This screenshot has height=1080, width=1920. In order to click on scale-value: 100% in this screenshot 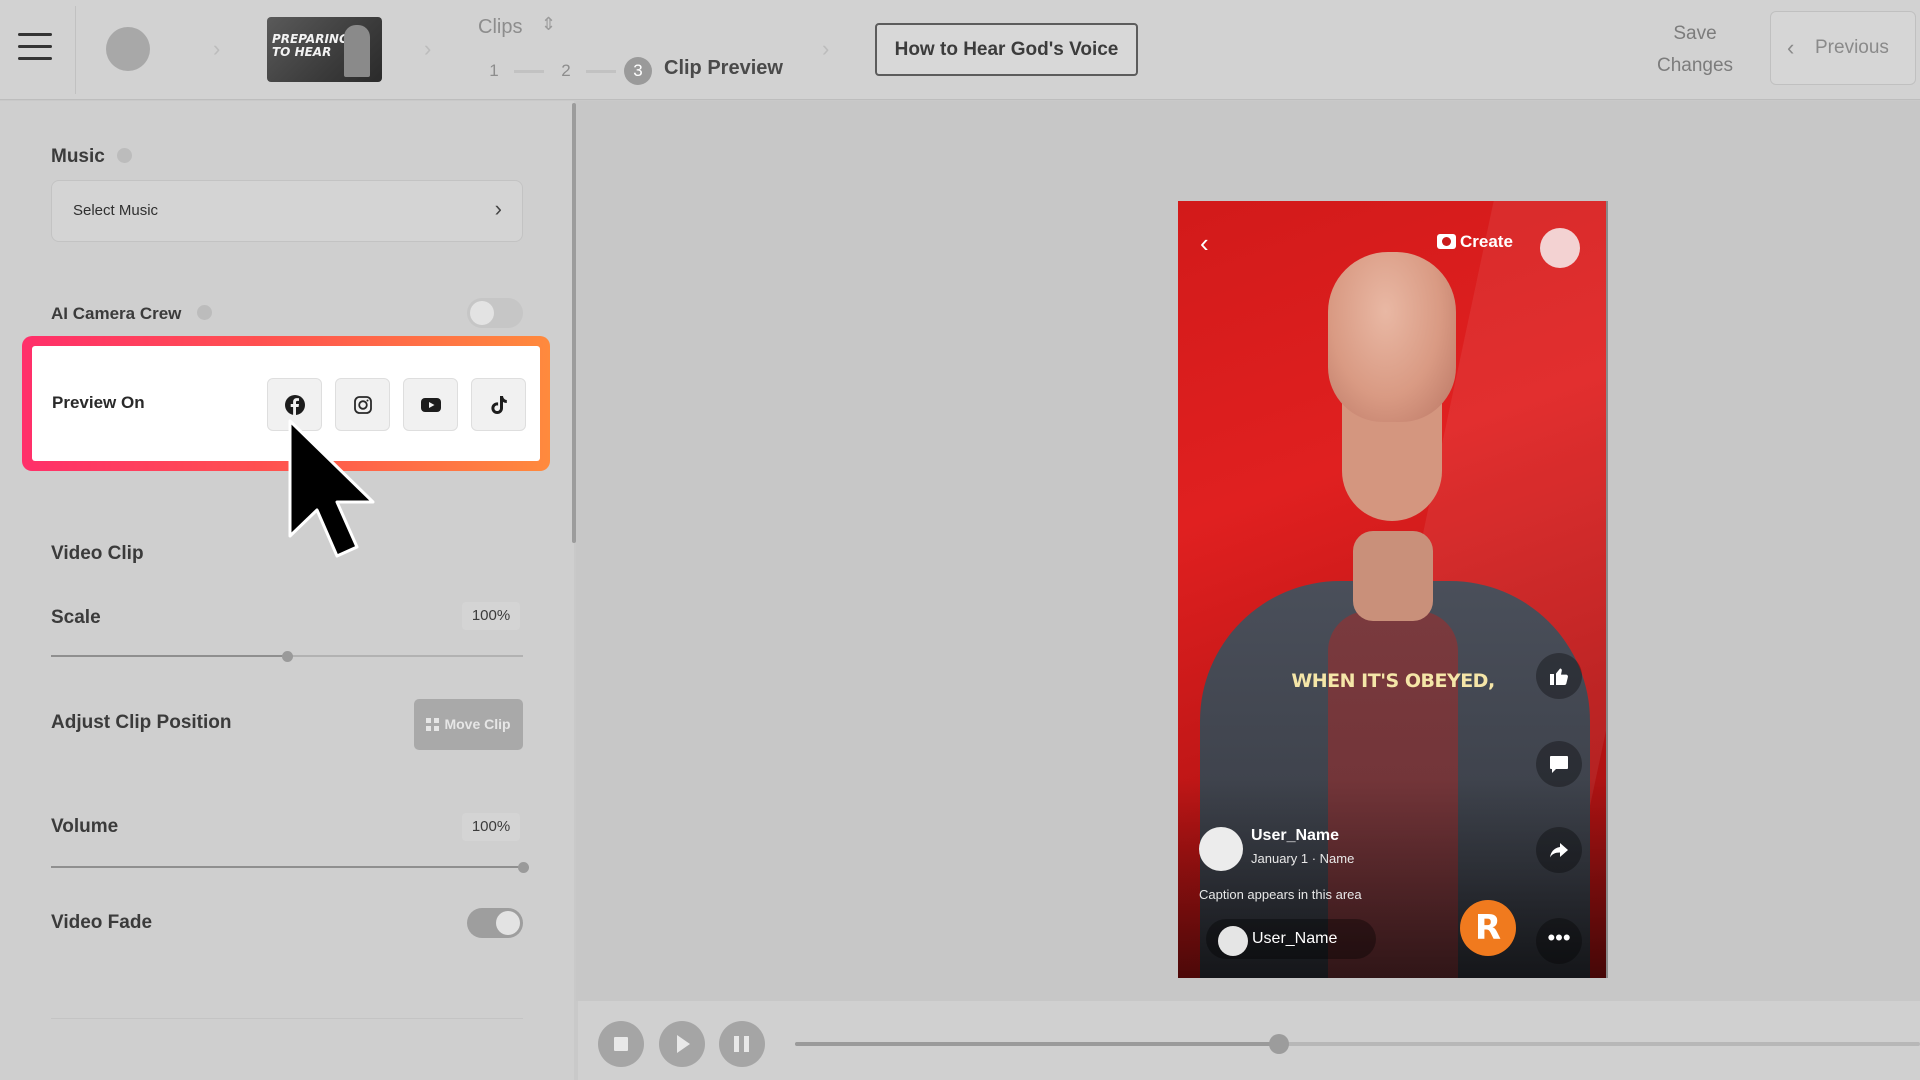, I will do `click(491, 616)`.